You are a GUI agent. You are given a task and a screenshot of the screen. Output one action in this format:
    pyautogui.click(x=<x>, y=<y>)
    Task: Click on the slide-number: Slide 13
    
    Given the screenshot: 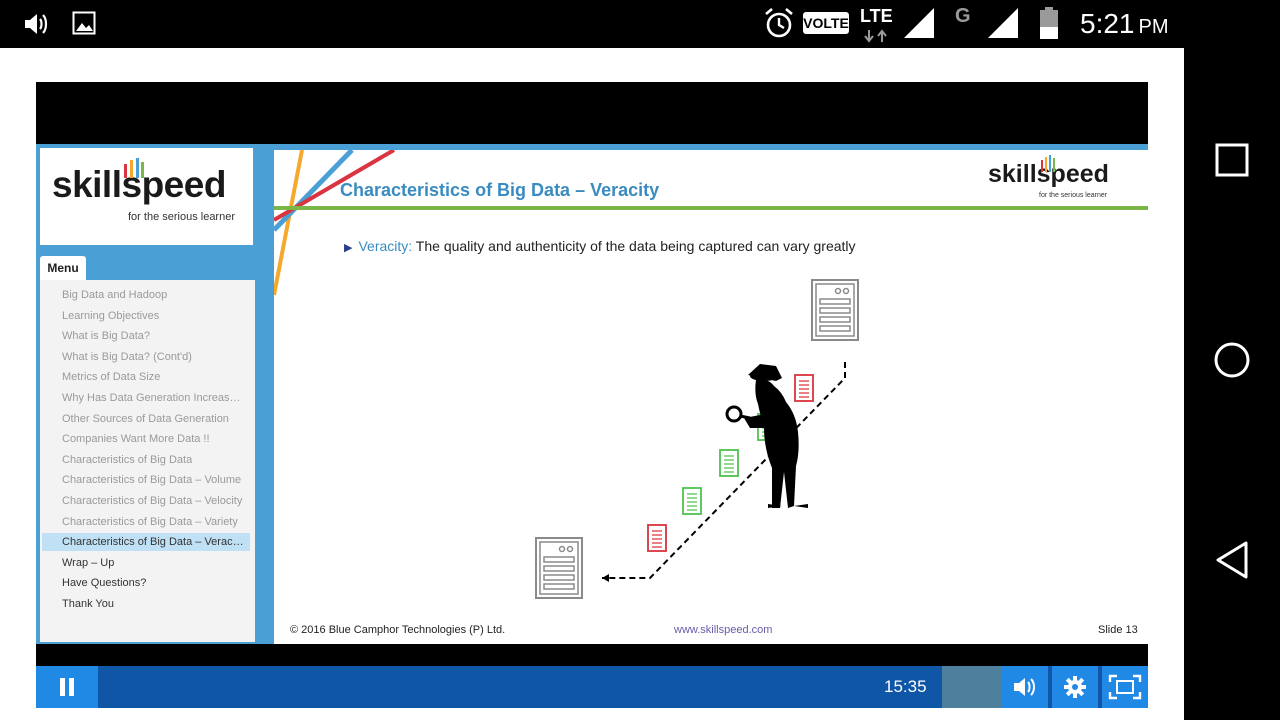 What is the action you would take?
    pyautogui.click(x=1118, y=630)
    